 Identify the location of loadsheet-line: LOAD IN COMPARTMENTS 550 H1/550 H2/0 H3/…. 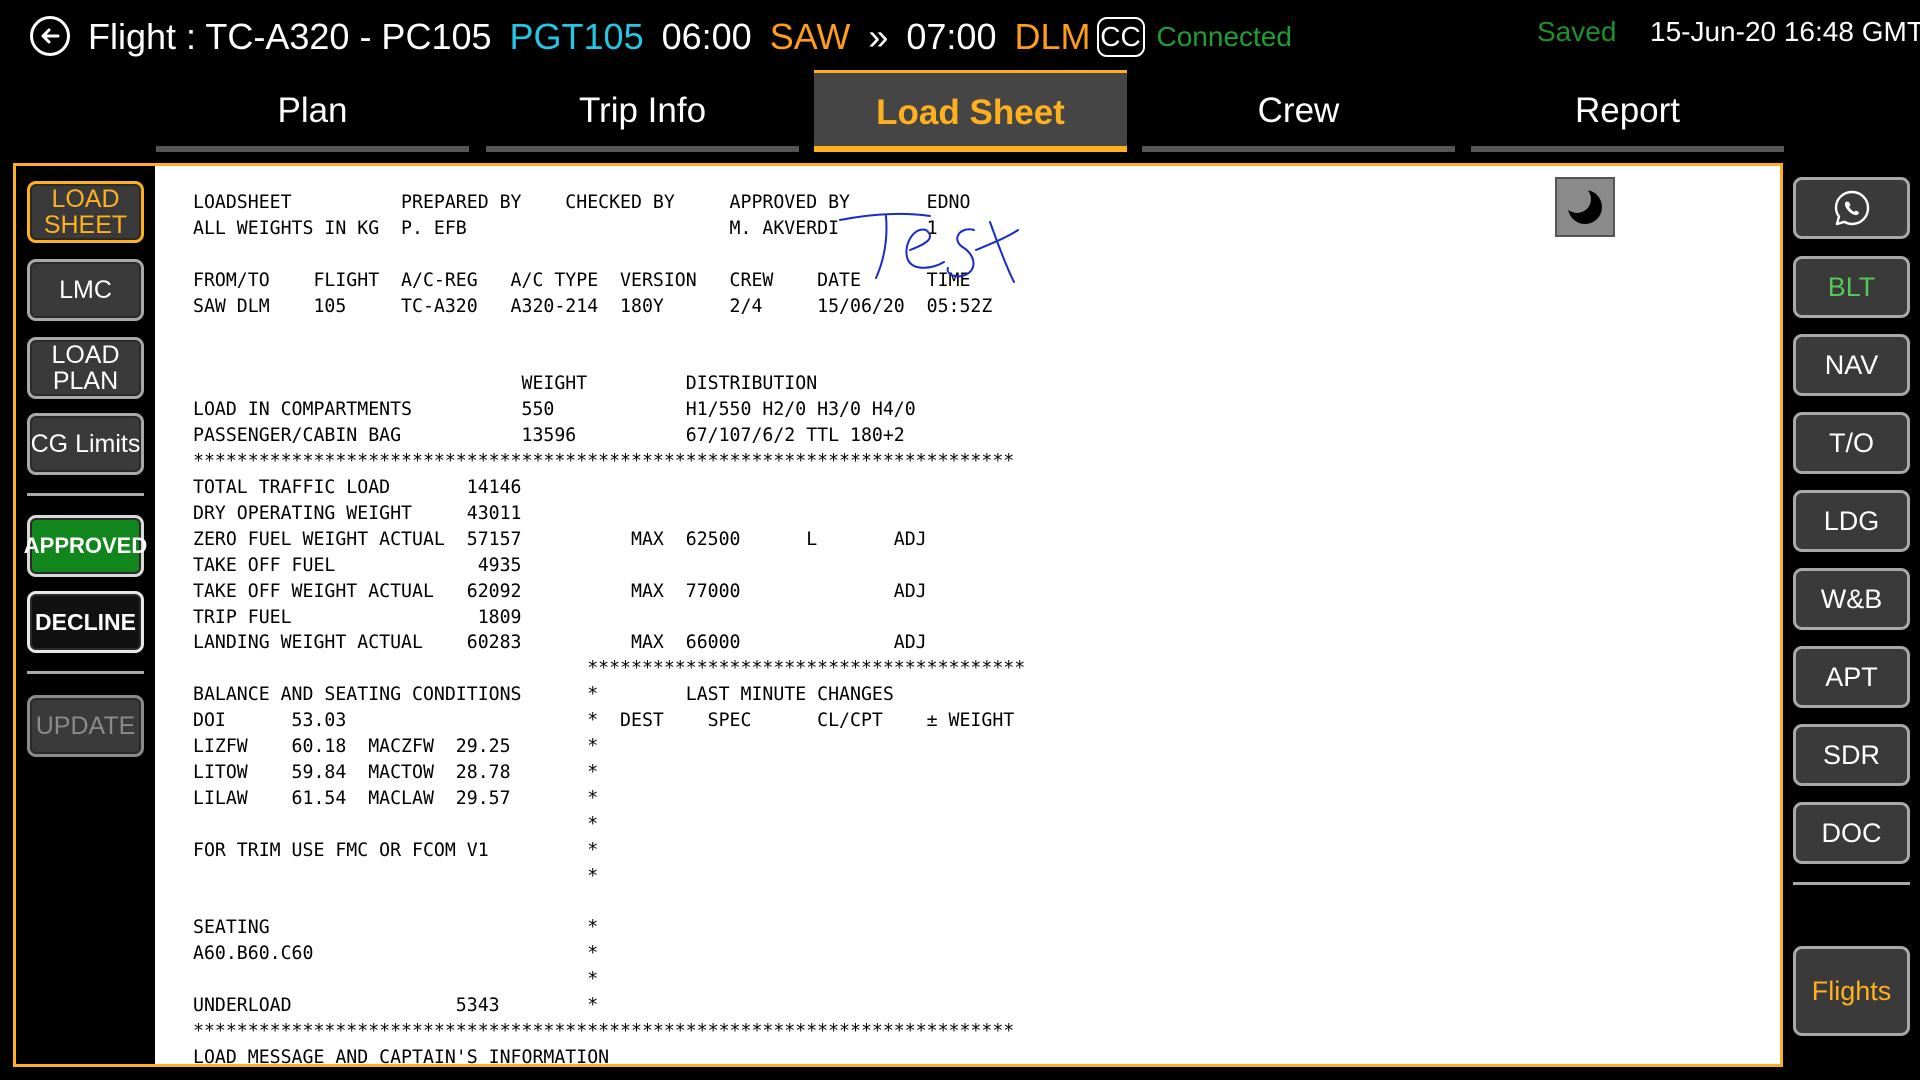
(554, 410).